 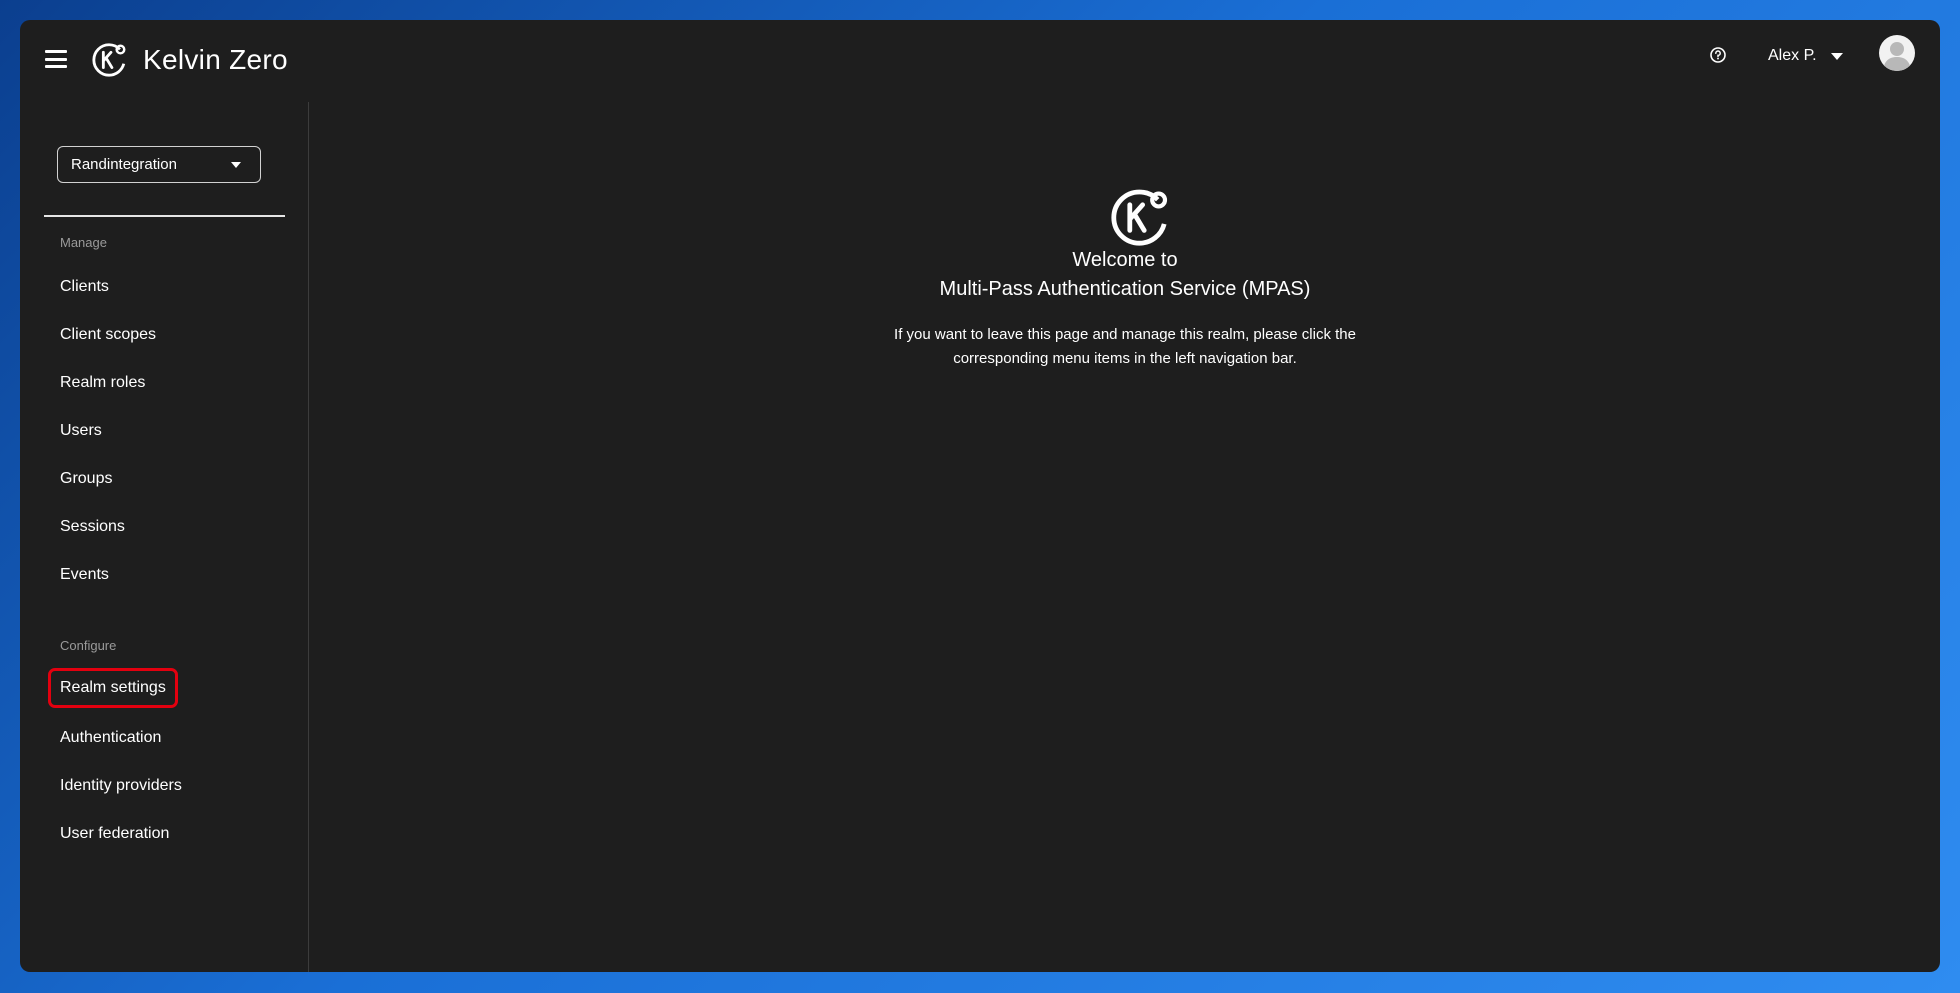 What do you see at coordinates (215, 59) in the screenshot?
I see `brand-name: Kelvin Zero` at bounding box center [215, 59].